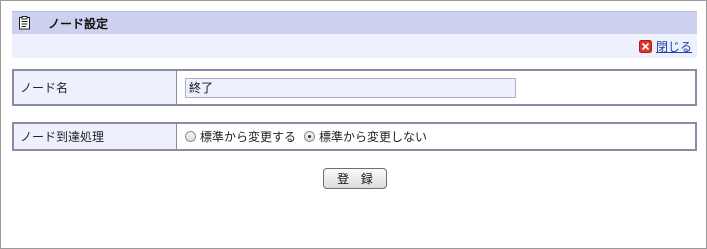  What do you see at coordinates (190, 136) in the screenshot?
I see `radio-button` at bounding box center [190, 136].